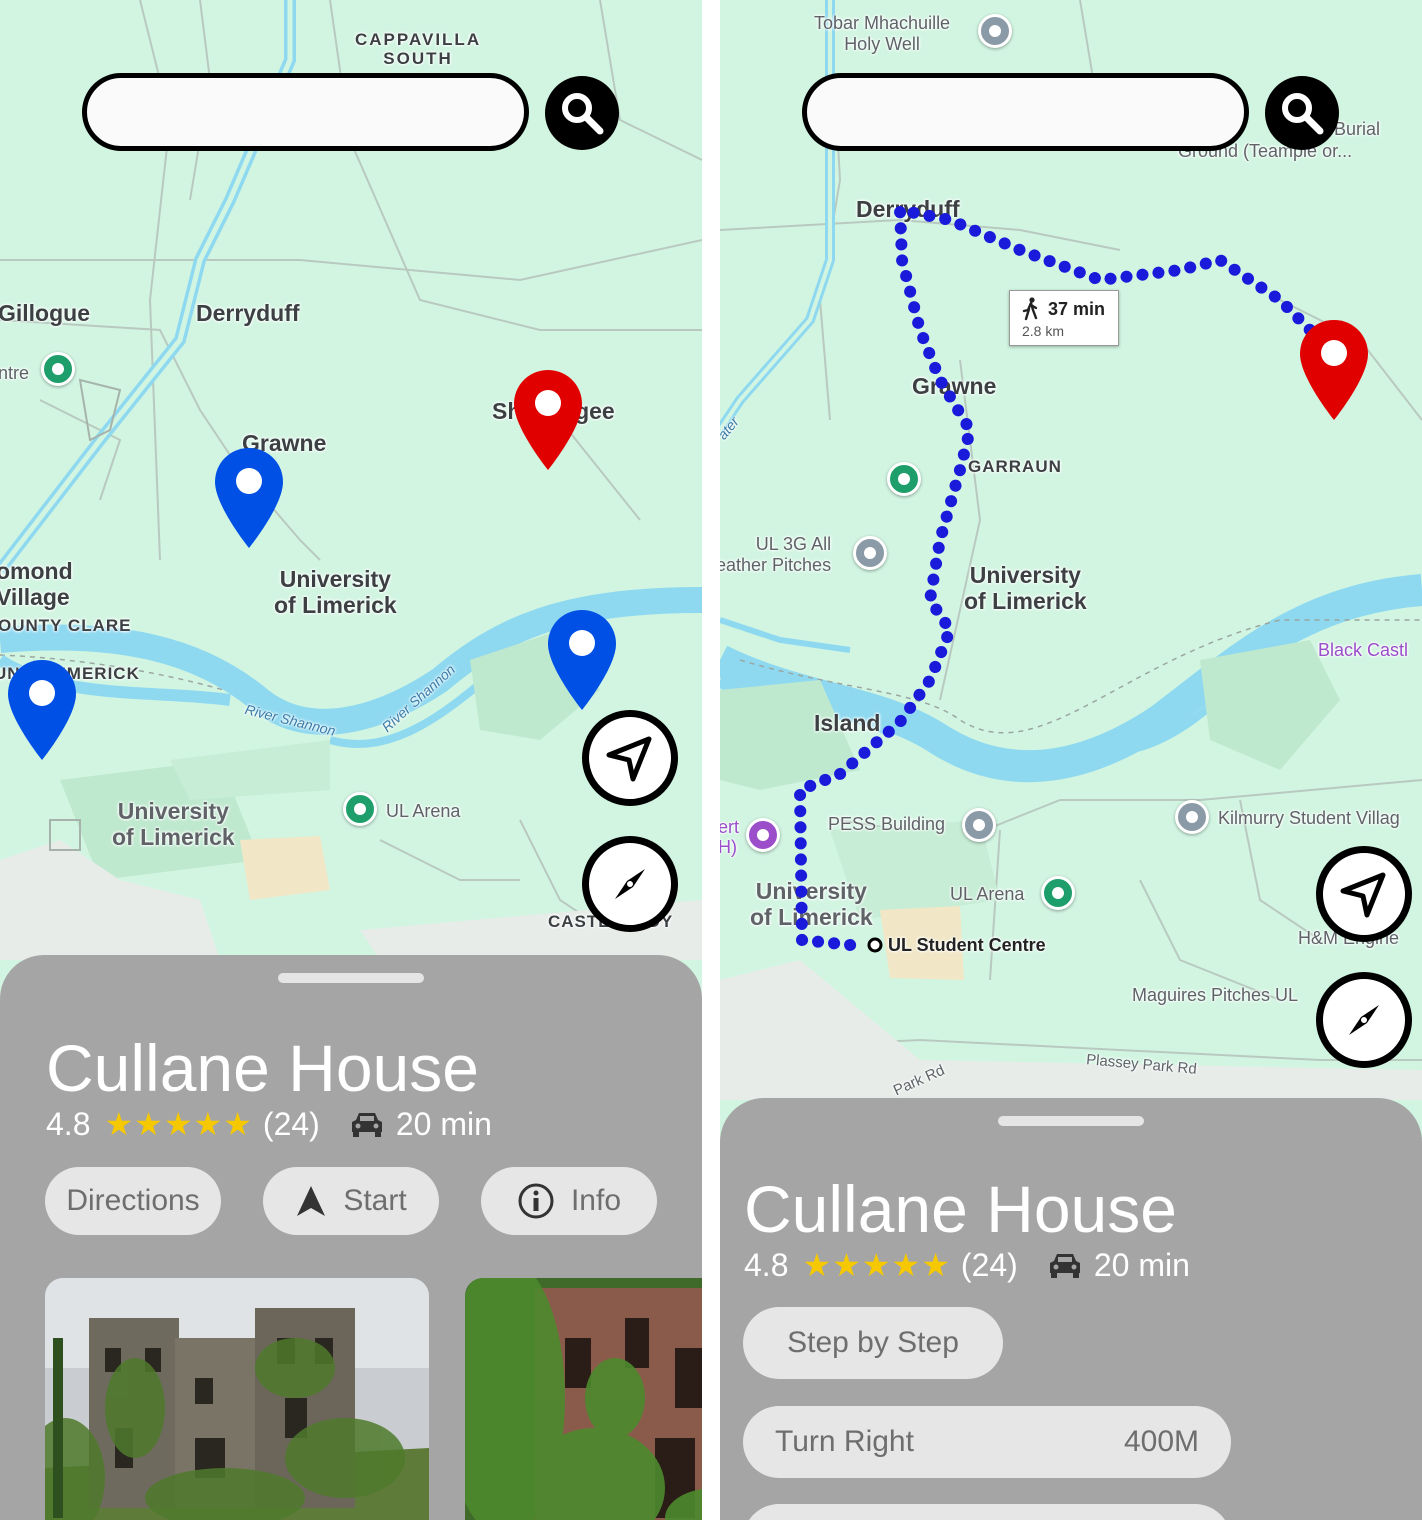 The image size is (1422, 1520). What do you see at coordinates (1077, 309) in the screenshot?
I see `route-time: 37 min` at bounding box center [1077, 309].